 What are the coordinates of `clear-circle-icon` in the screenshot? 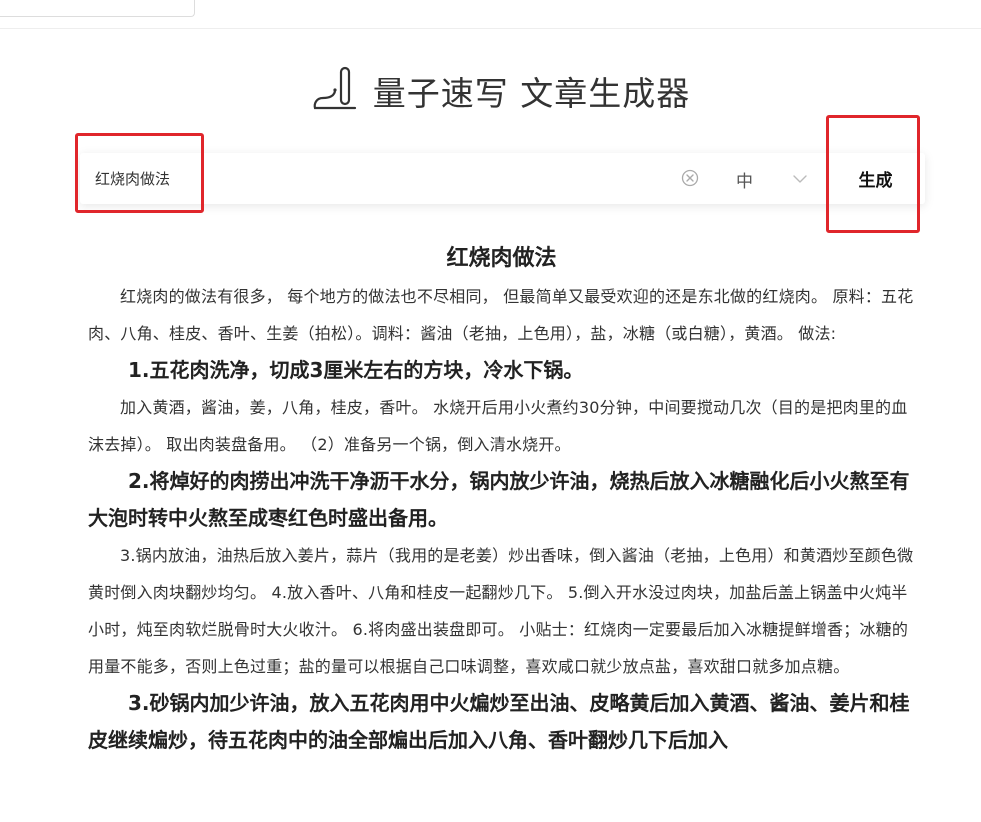 It's located at (690, 178).